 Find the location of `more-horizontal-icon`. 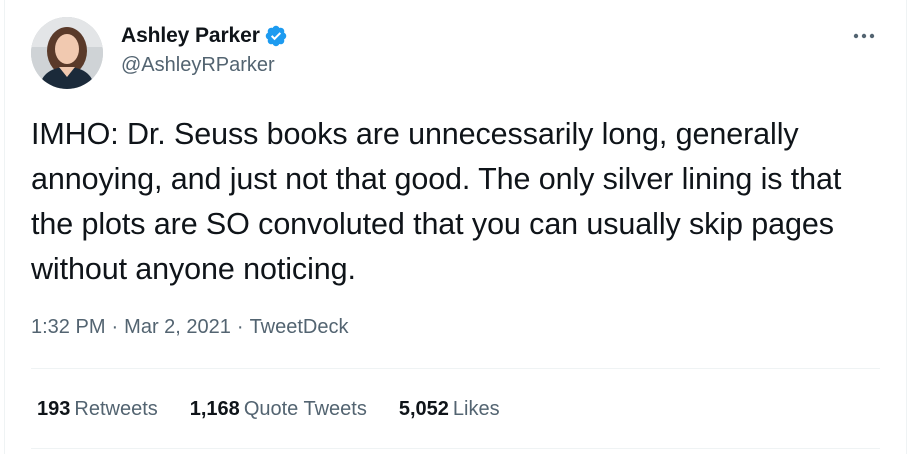

more-horizontal-icon is located at coordinates (864, 36).